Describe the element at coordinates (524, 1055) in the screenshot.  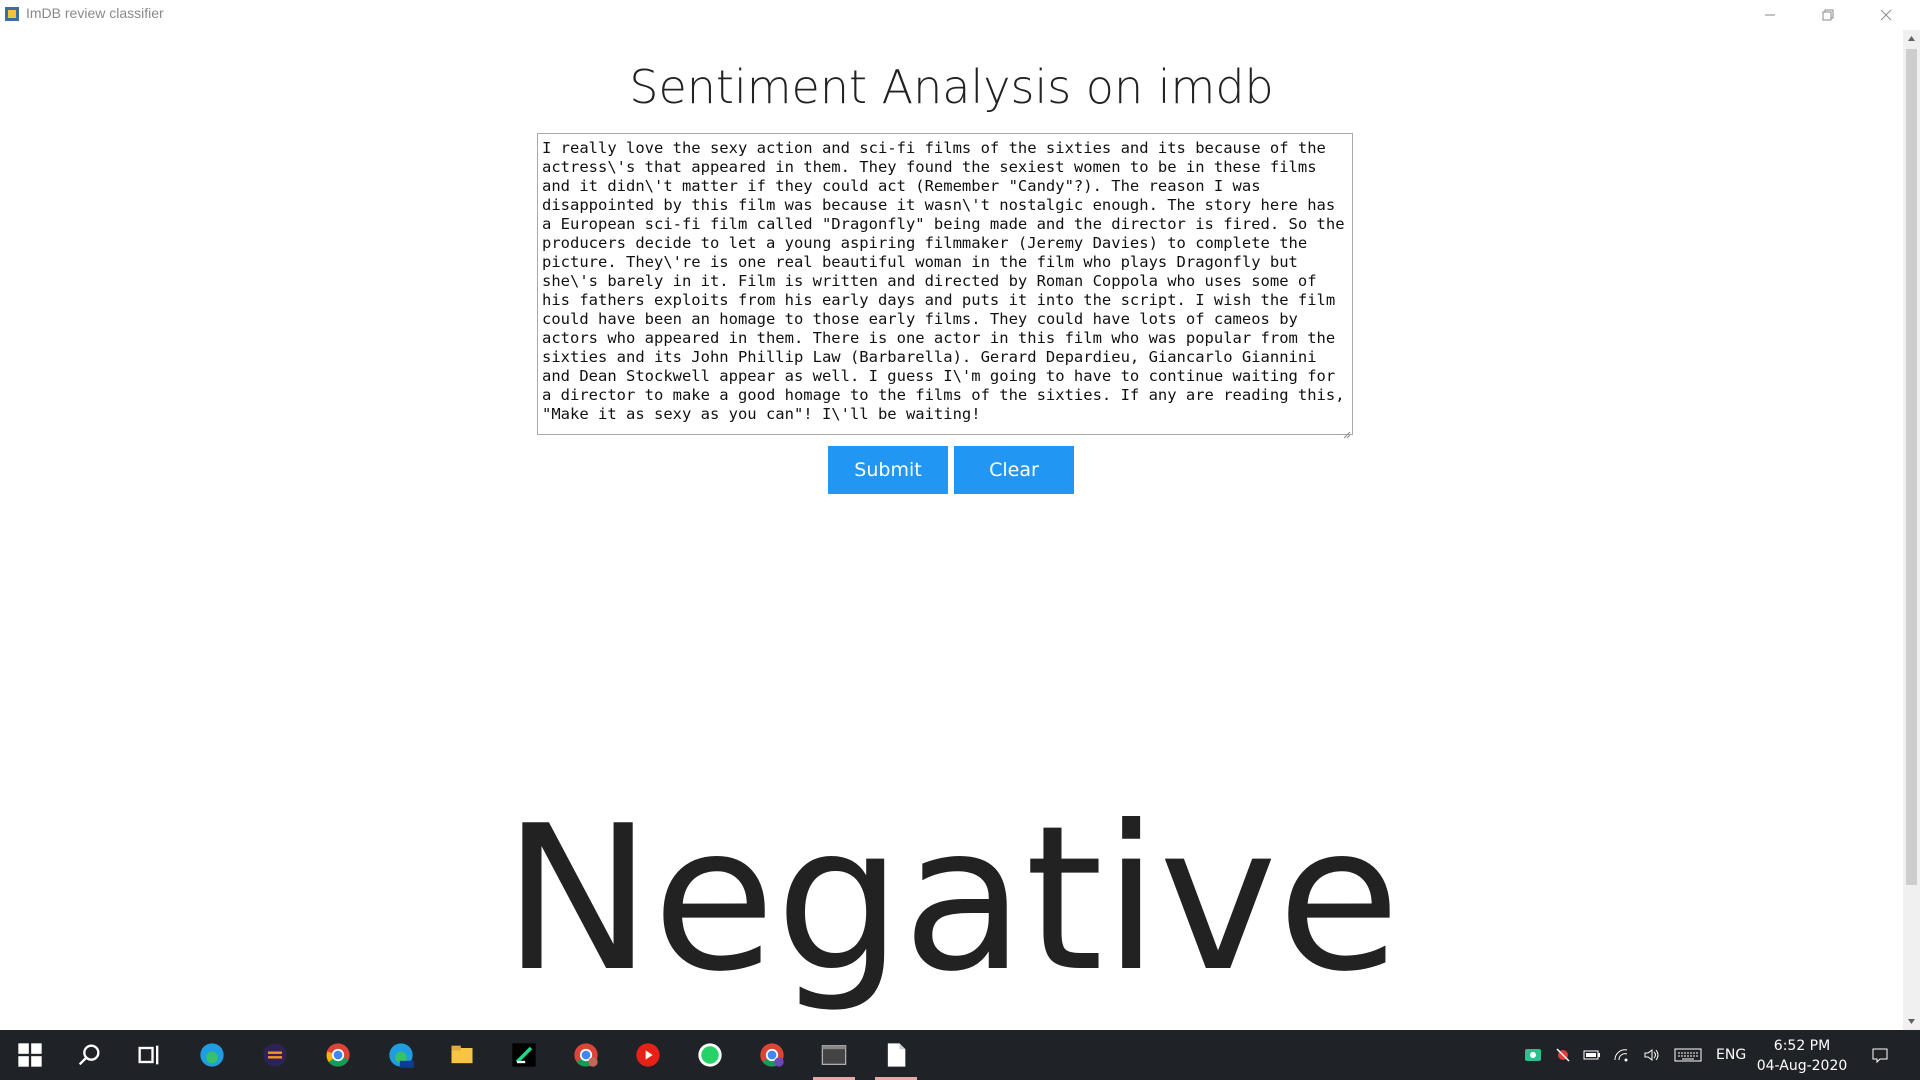
I see `pycharm-icon` at that location.